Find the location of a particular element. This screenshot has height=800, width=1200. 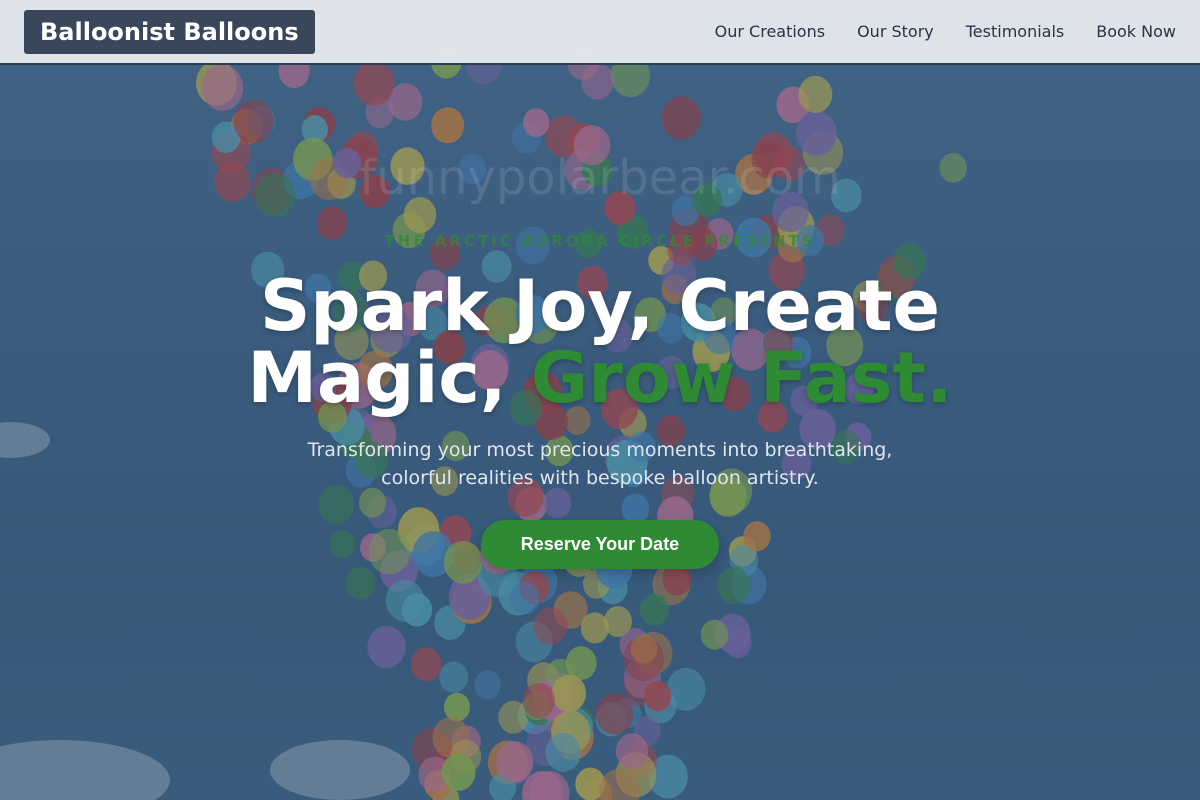

headline-line-1: Spark Joy, Create is located at coordinates (600, 306).